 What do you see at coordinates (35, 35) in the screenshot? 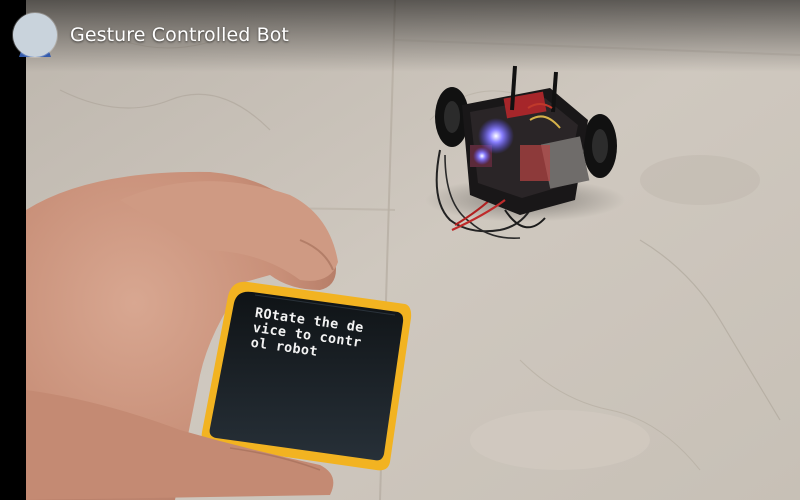
I see `channel-avatar` at bounding box center [35, 35].